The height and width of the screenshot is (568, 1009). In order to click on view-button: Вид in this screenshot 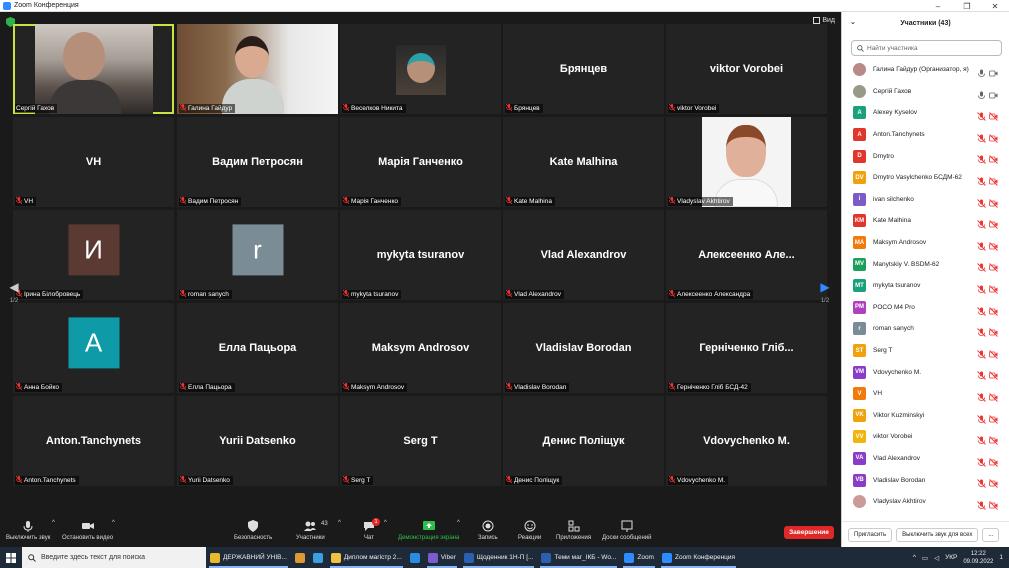, I will do `click(824, 20)`.